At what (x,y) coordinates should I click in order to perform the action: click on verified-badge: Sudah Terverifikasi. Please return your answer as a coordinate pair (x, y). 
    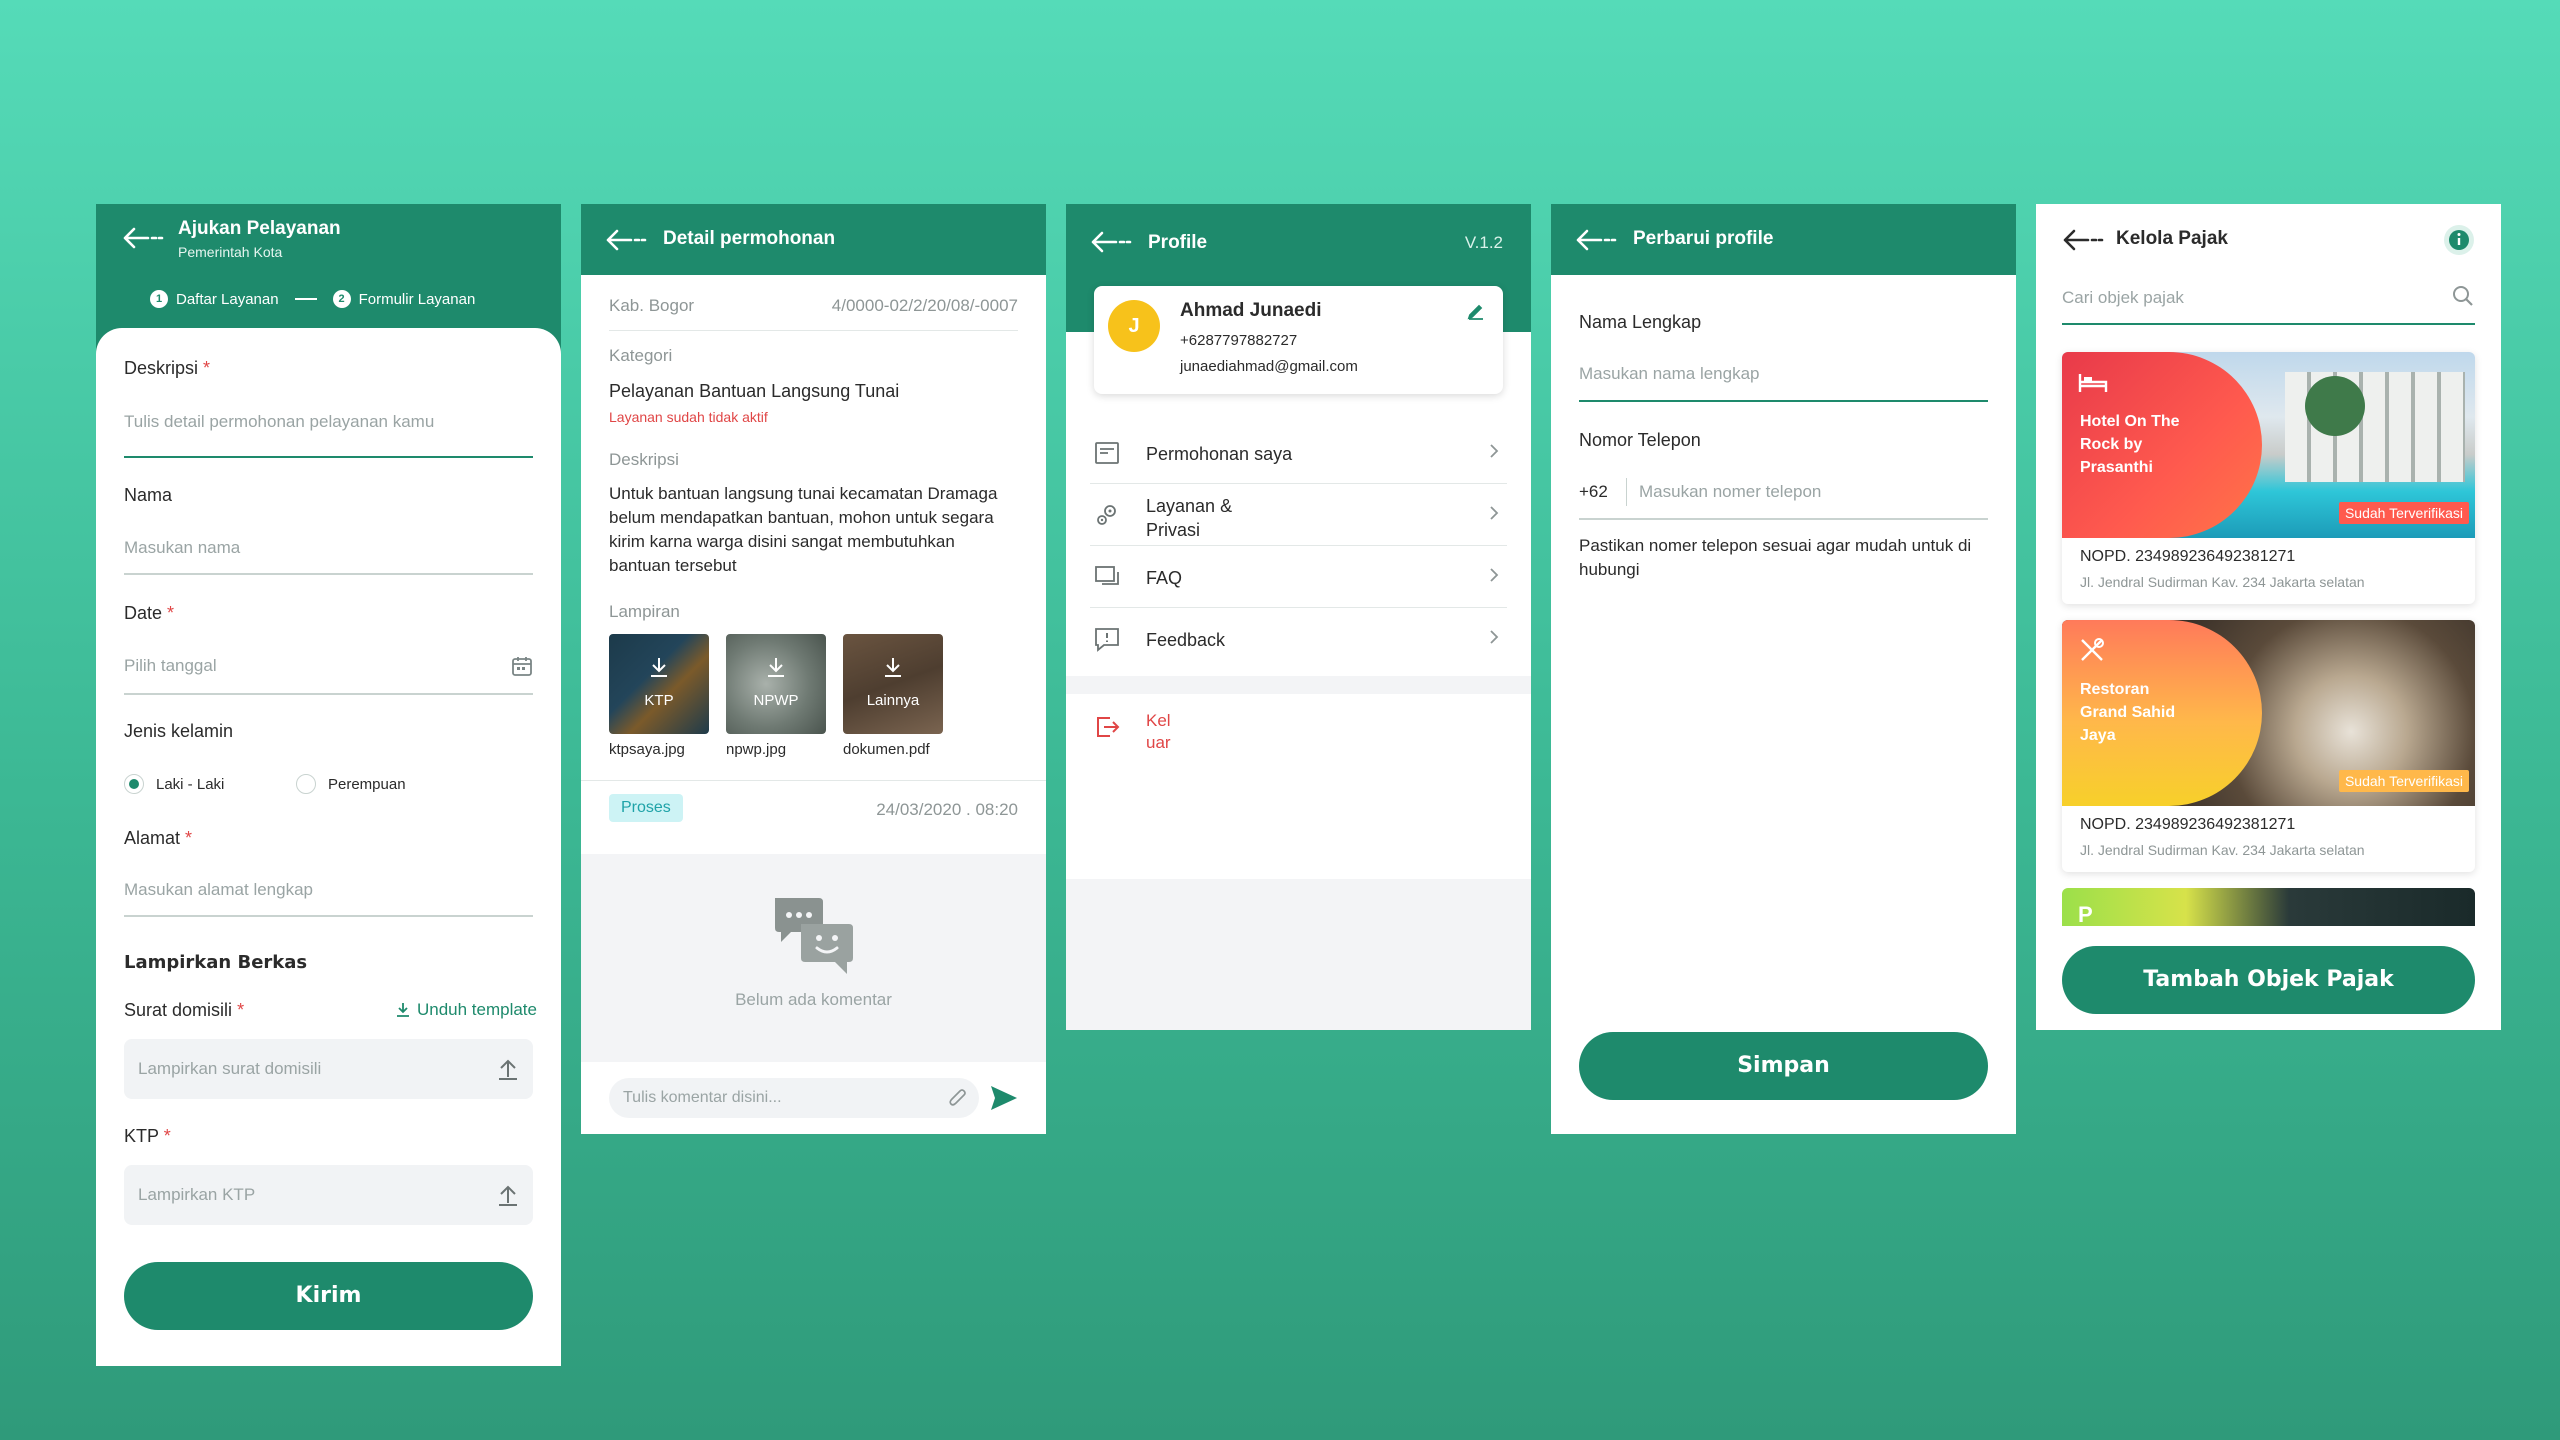
    Looking at the image, I should click on (2403, 781).